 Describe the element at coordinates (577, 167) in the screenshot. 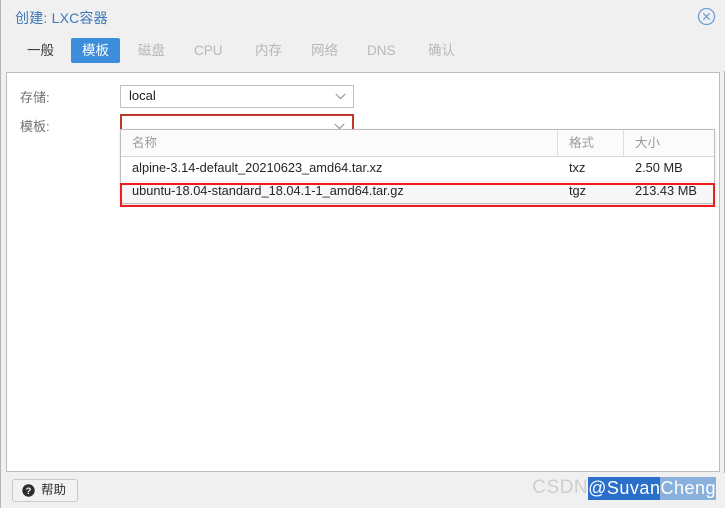

I see `template-format: txz` at that location.